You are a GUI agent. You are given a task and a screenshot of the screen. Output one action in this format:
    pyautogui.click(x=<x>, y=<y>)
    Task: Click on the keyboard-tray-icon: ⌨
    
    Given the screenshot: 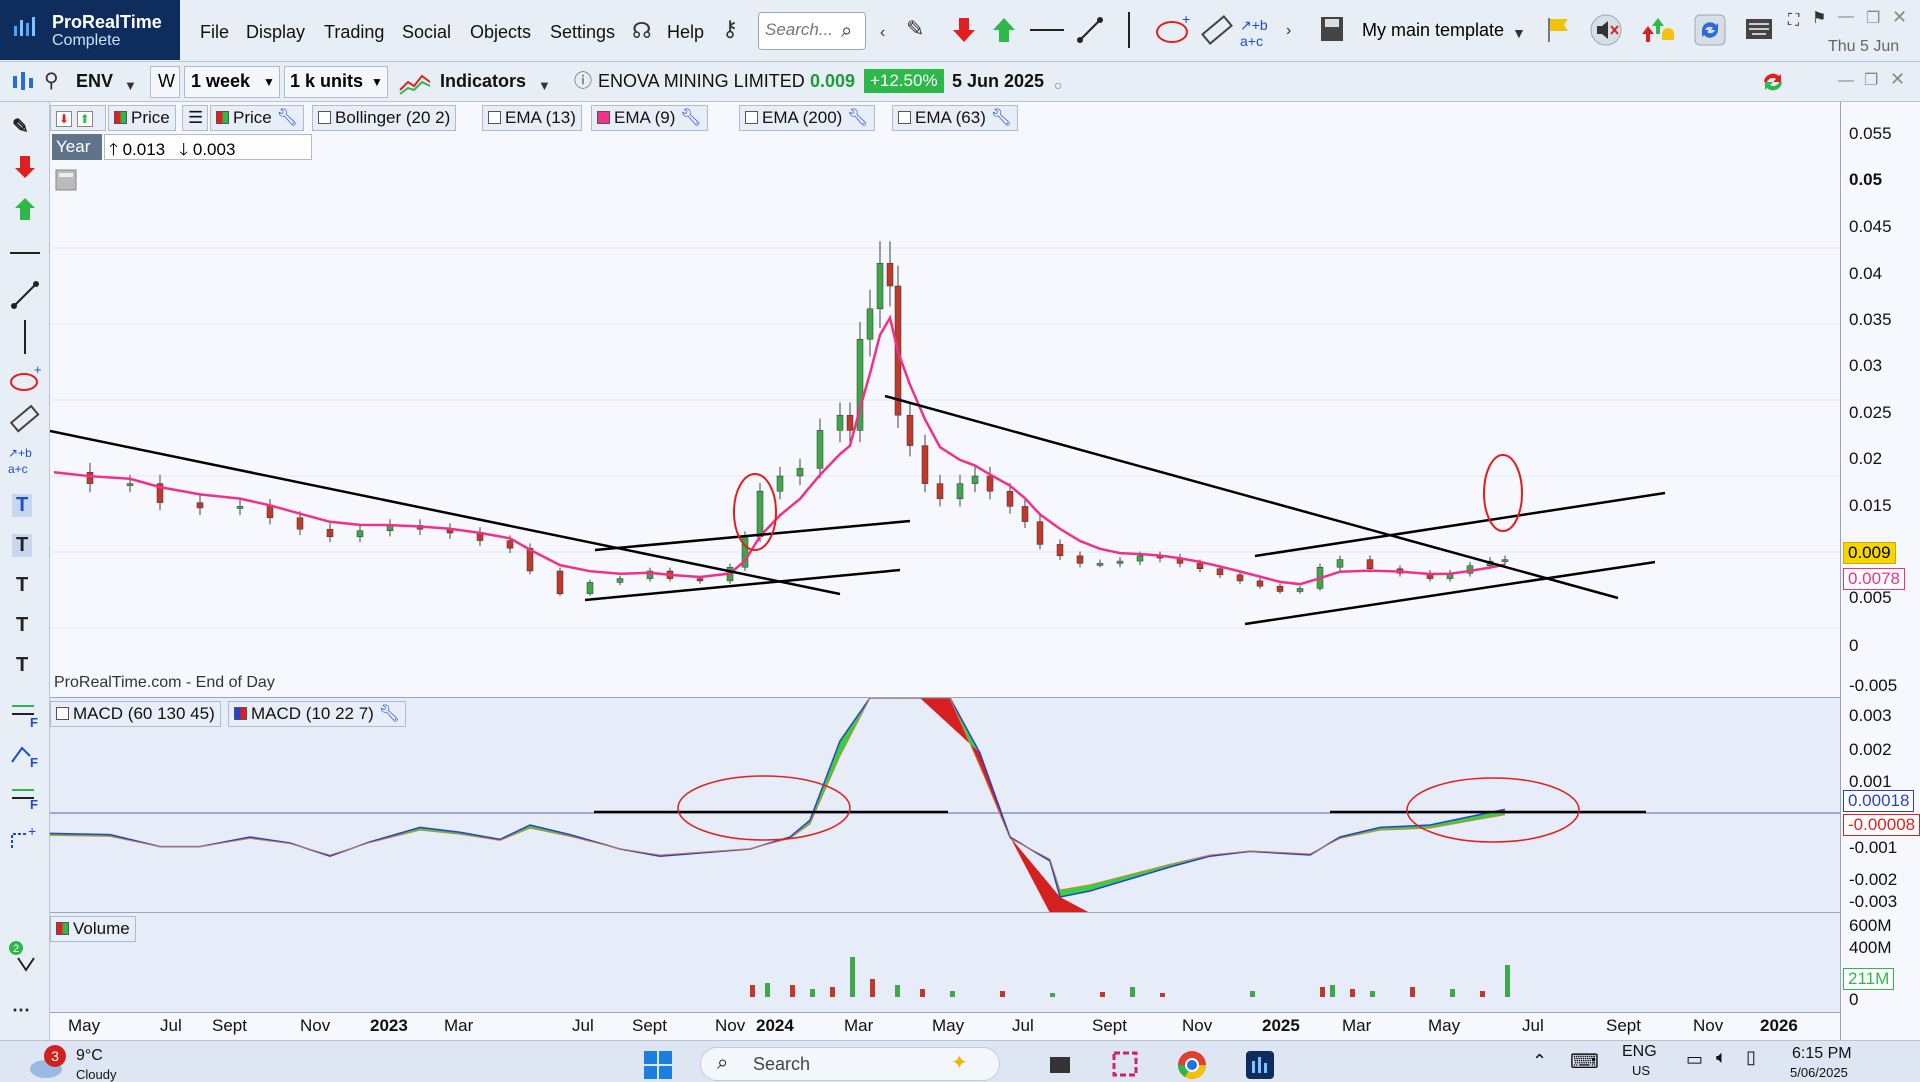 What is the action you would take?
    pyautogui.click(x=1584, y=1061)
    